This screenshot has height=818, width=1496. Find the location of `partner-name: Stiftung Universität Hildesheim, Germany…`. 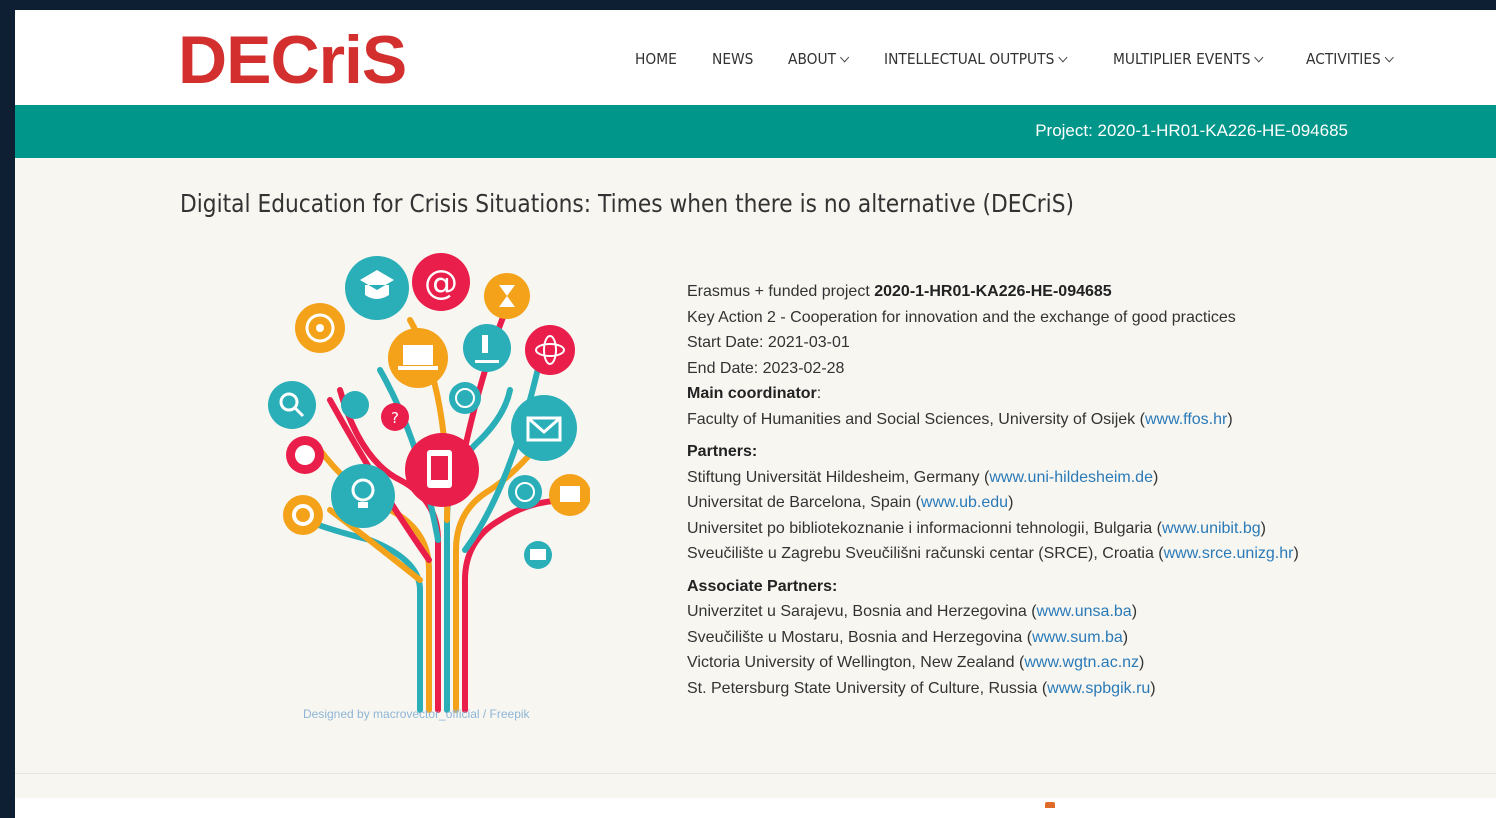

partner-name: Stiftung Universität Hildesheim, Germany… is located at coordinates (838, 477).